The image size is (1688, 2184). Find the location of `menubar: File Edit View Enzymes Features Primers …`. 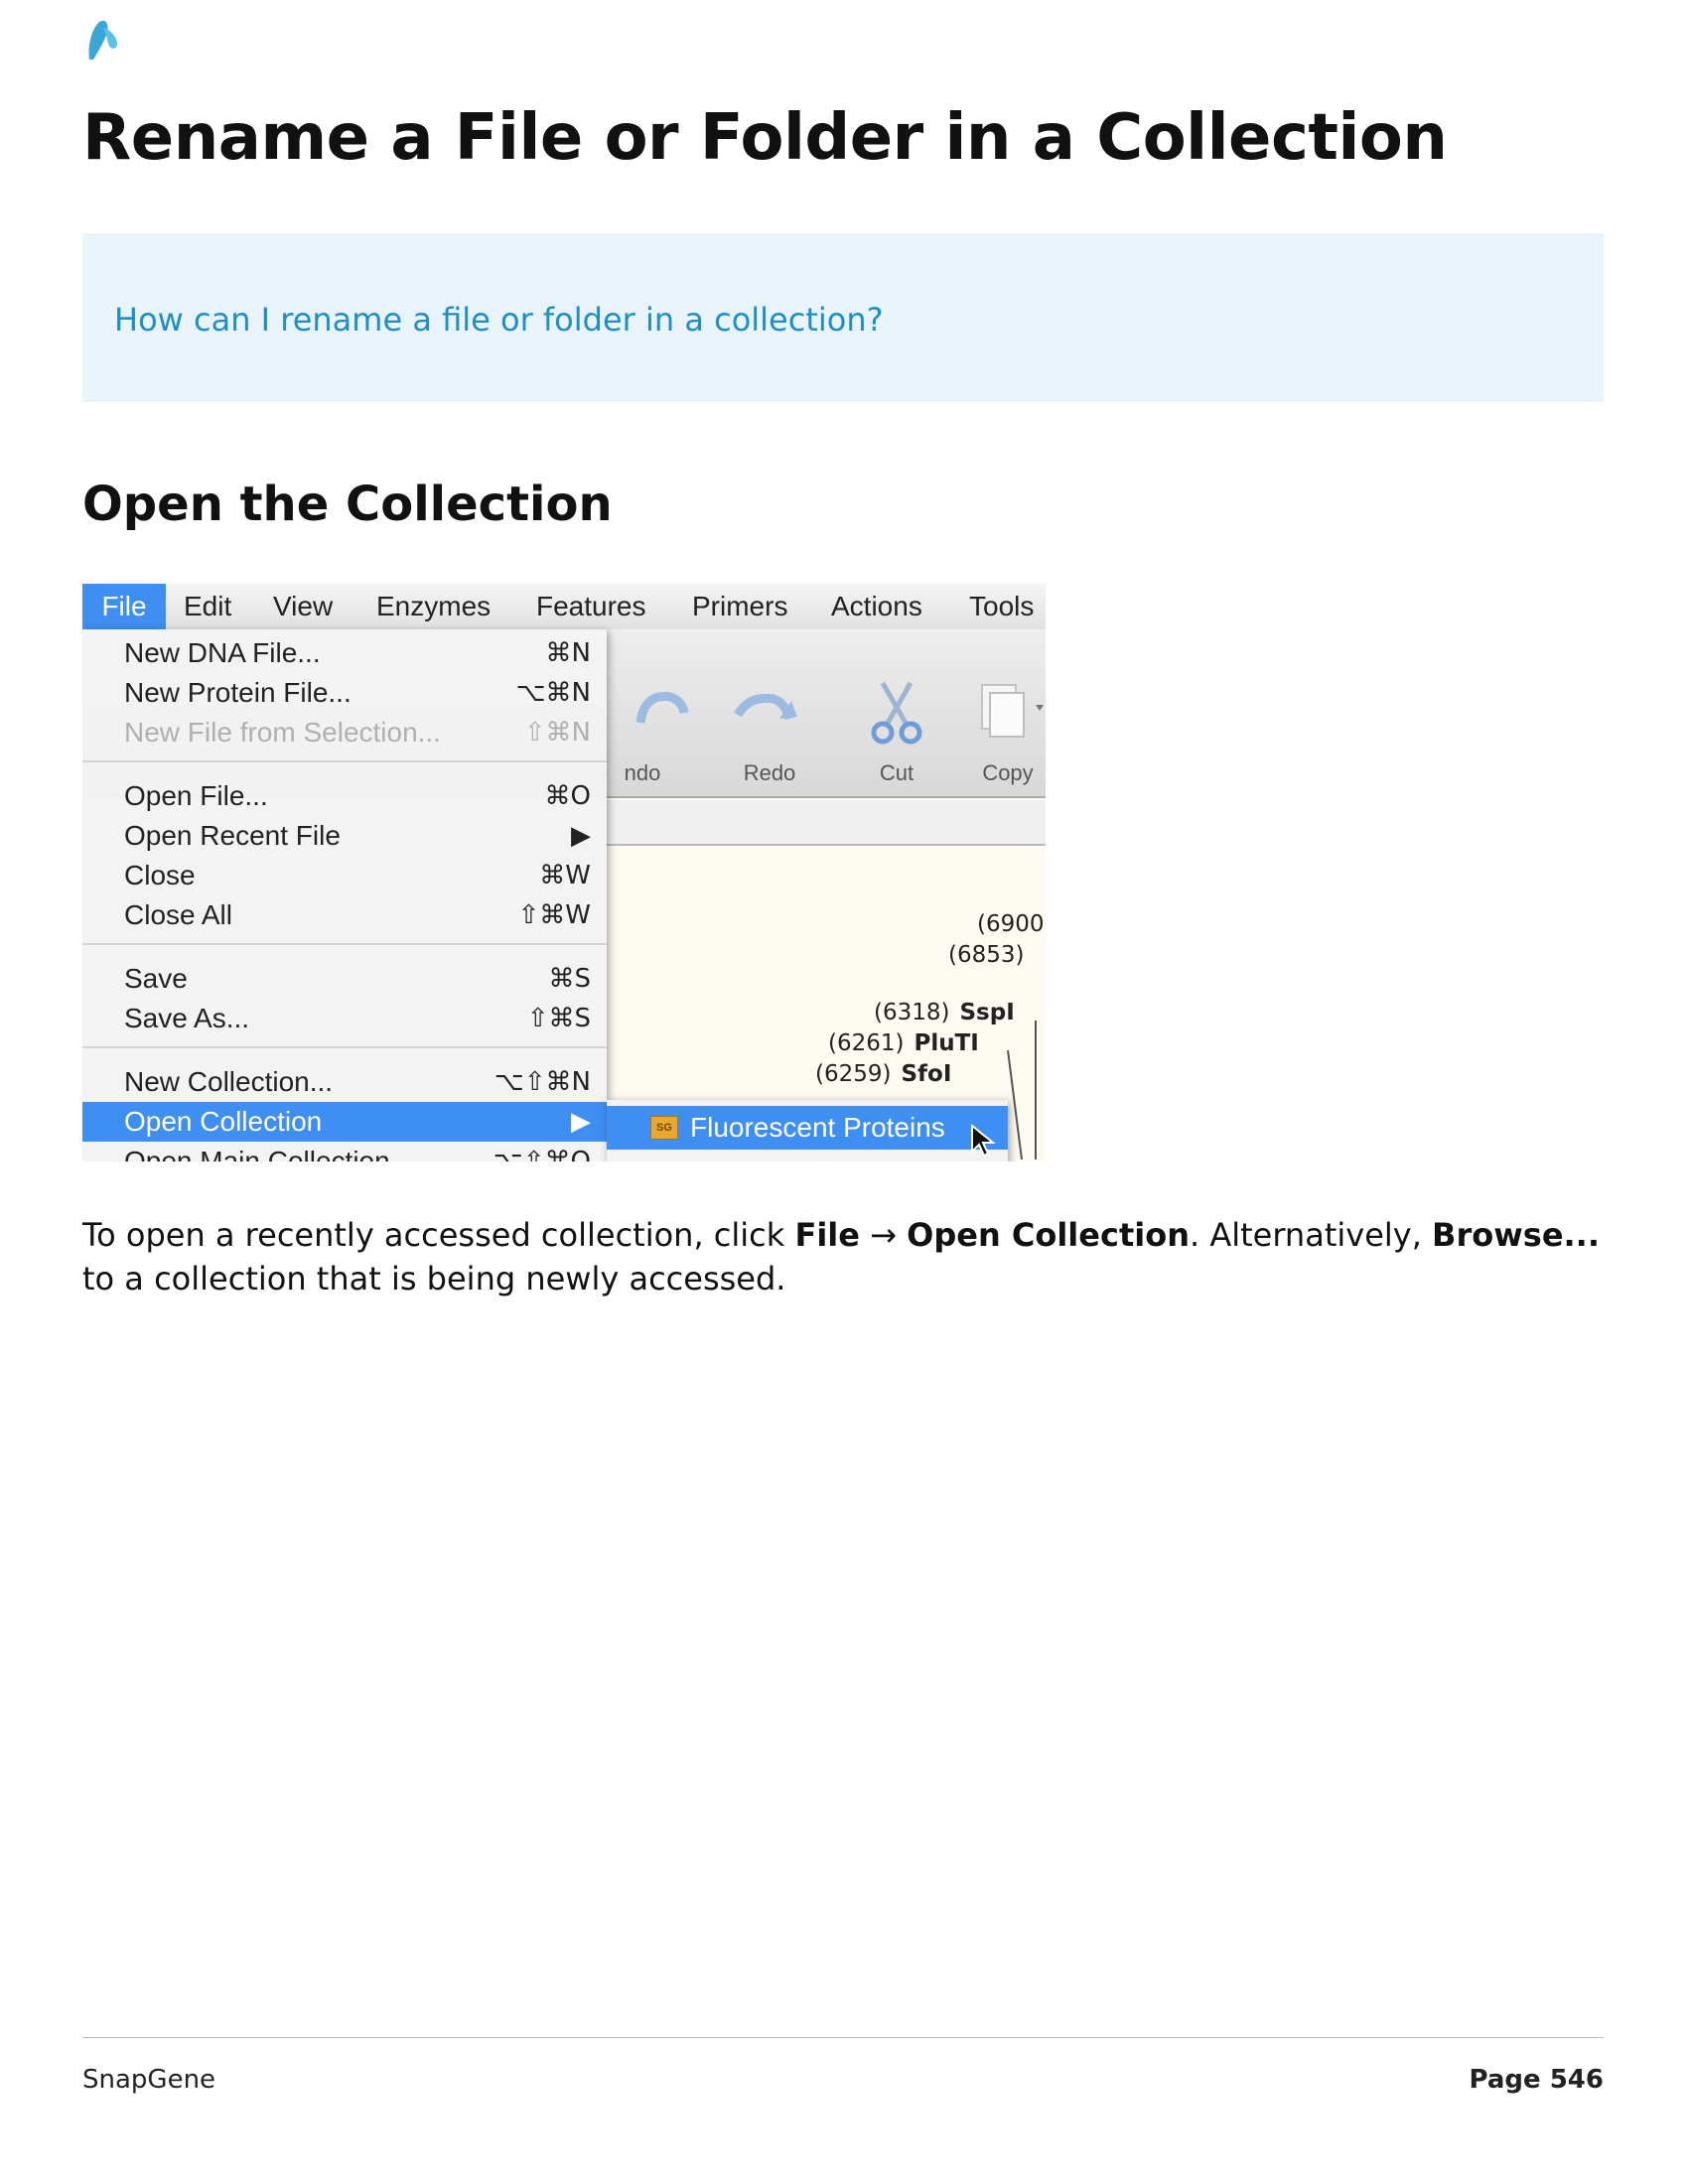

menubar: File Edit View Enzymes Features Primers … is located at coordinates (564, 606).